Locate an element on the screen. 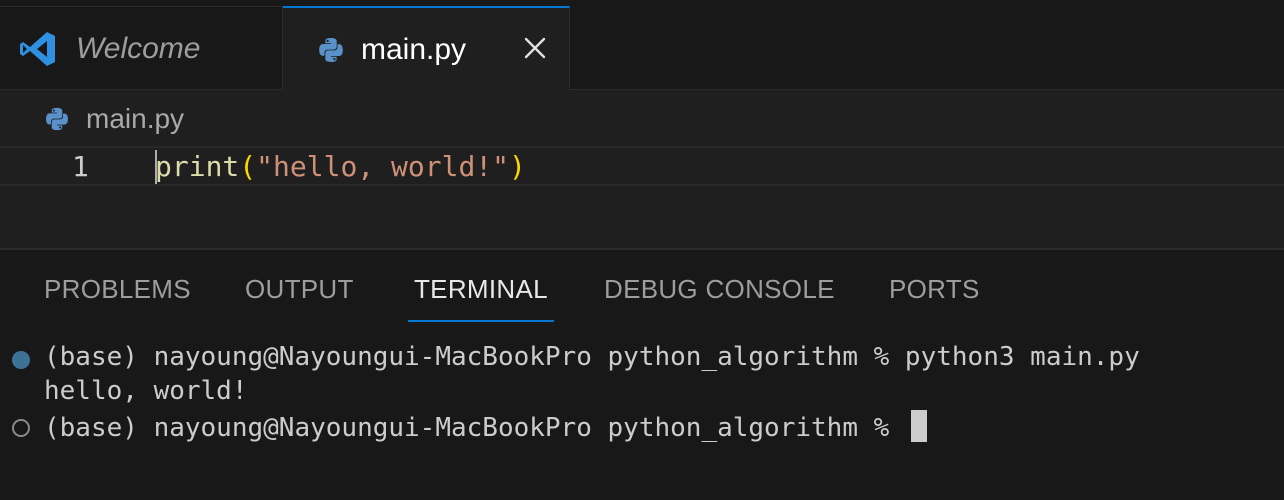 The width and height of the screenshot is (1284, 500). tab-welcome-label: Welcome is located at coordinates (138, 48).